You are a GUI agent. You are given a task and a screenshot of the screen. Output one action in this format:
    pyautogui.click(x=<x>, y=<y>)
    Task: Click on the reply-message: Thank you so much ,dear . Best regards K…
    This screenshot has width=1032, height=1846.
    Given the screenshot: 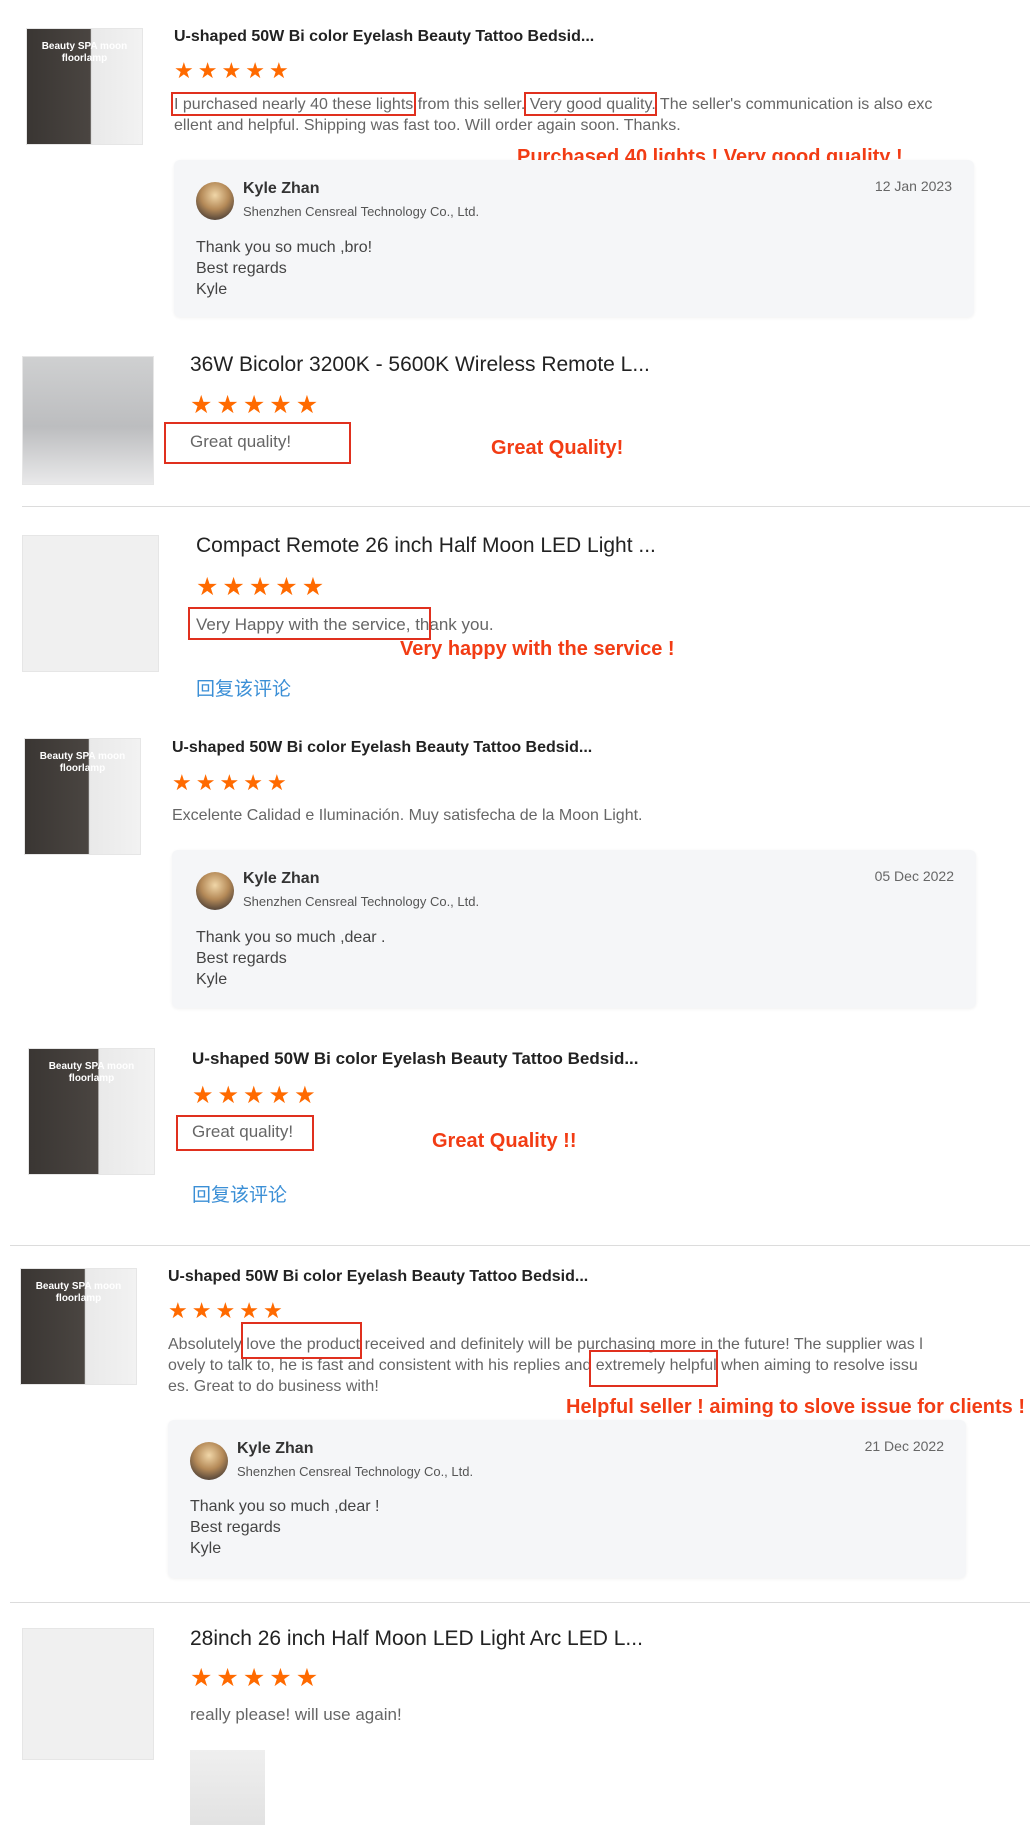 What is the action you would take?
    pyautogui.click(x=290, y=958)
    